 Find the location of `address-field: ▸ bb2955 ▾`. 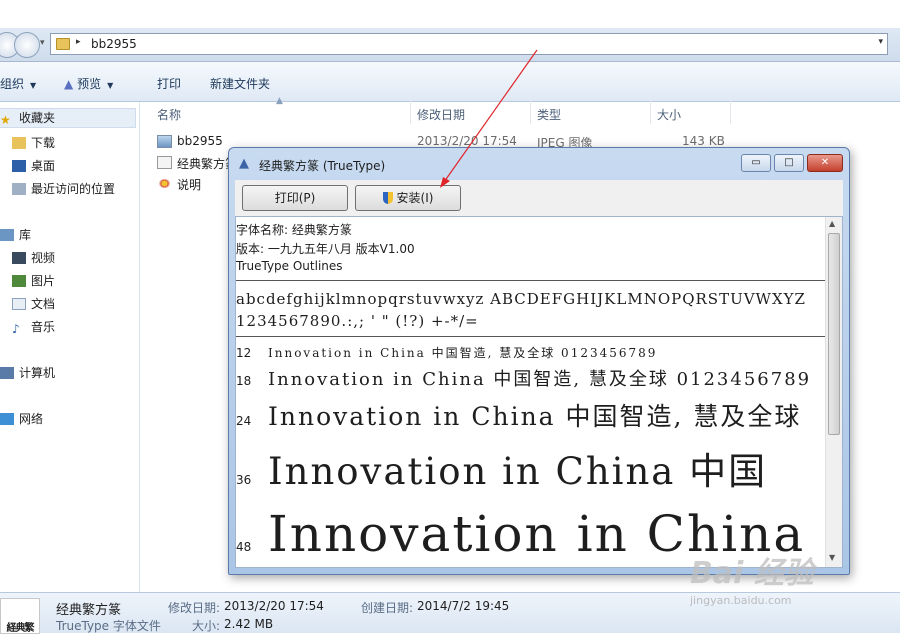

address-field: ▸ bb2955 ▾ is located at coordinates (469, 44).